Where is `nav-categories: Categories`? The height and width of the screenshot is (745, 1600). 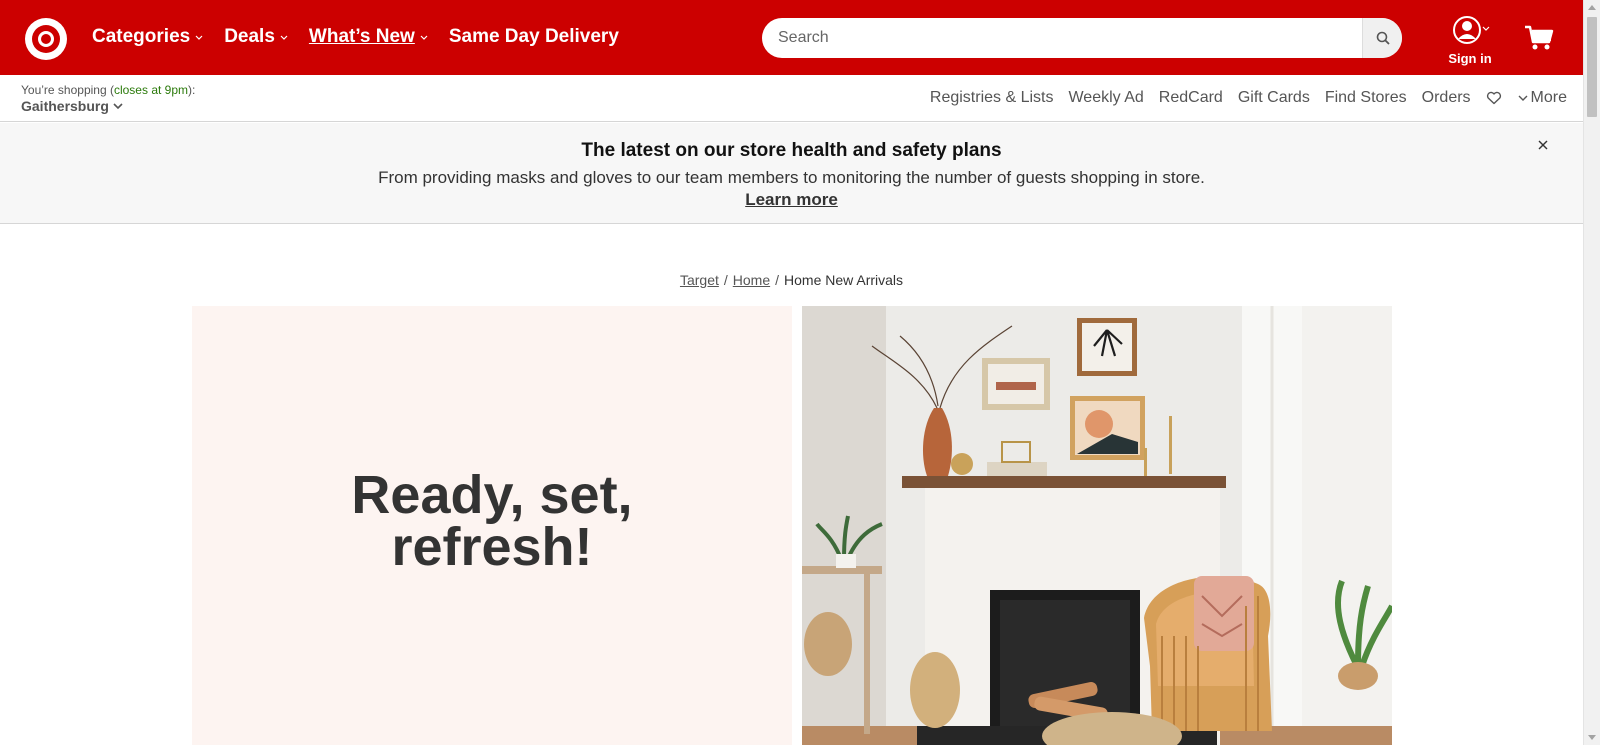
nav-categories: Categories is located at coordinates (148, 37).